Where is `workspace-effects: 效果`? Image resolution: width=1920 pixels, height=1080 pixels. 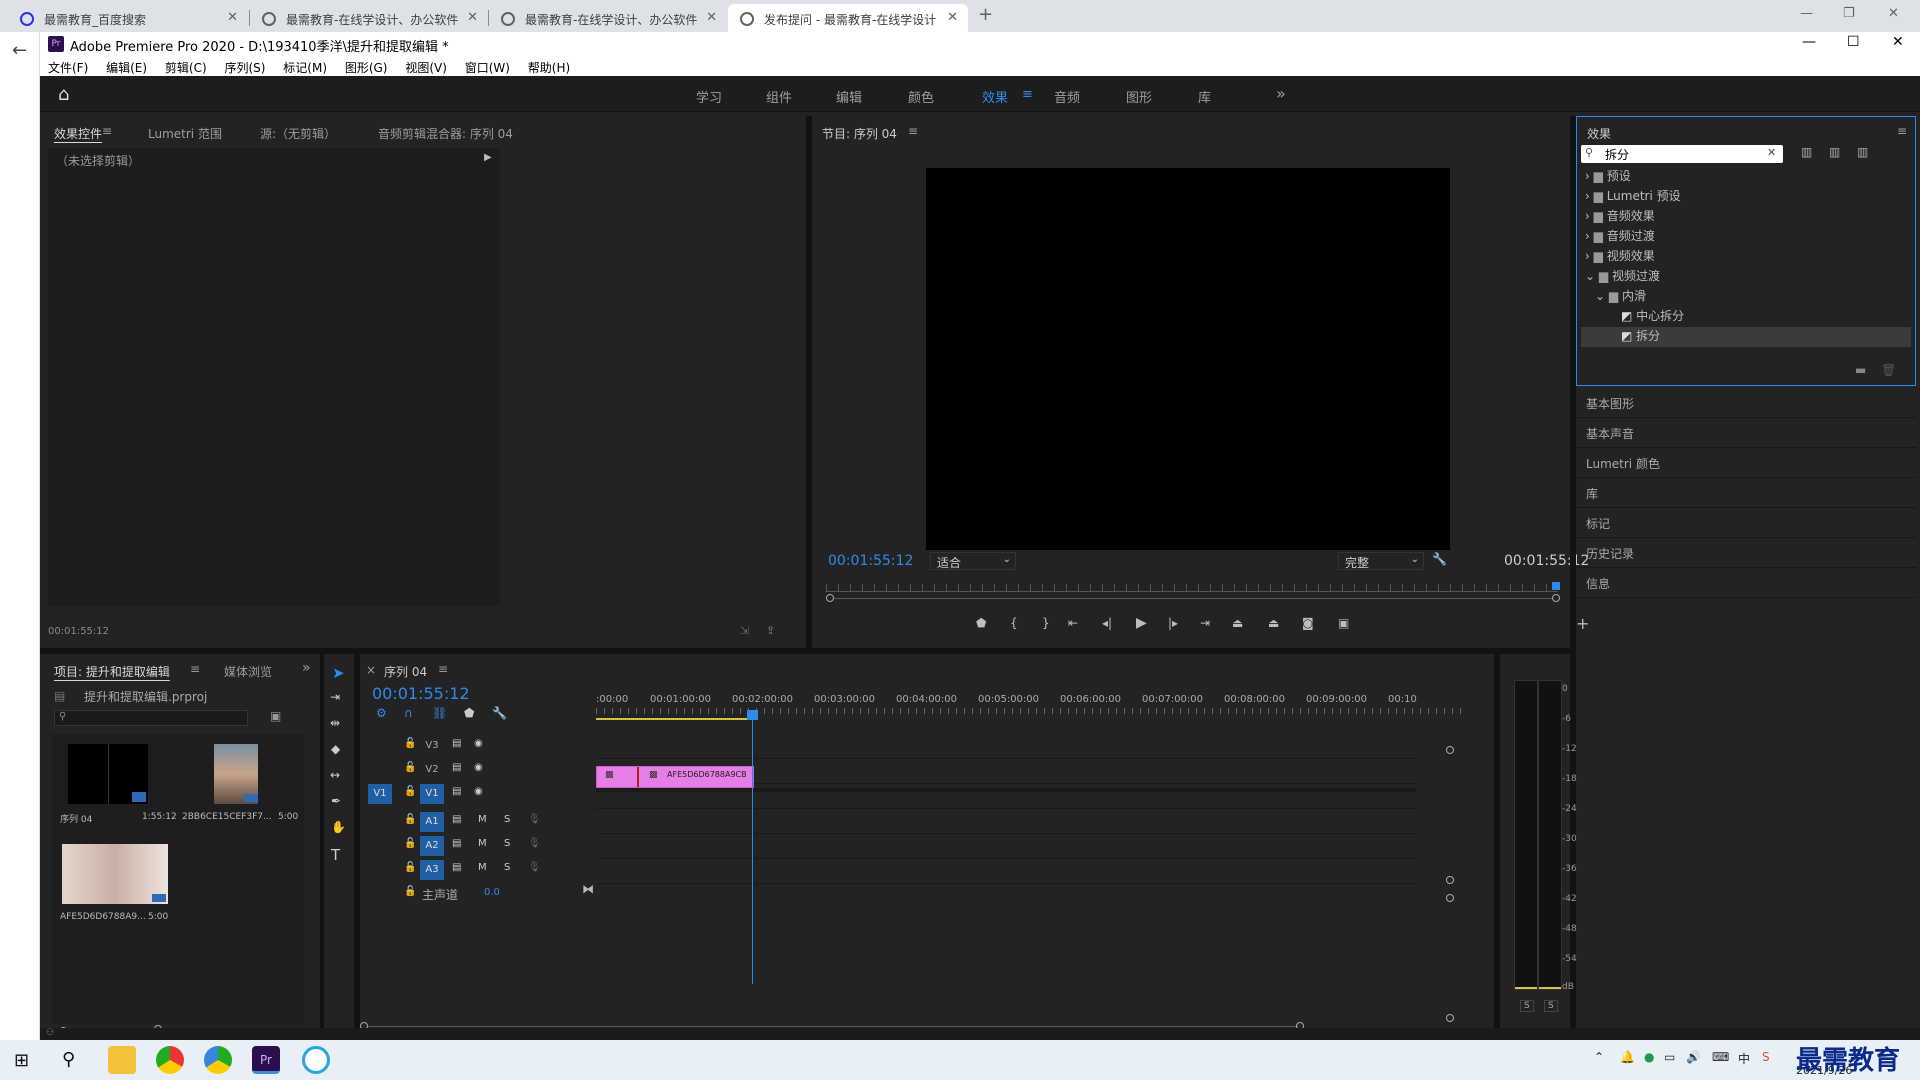 workspace-effects: 效果 is located at coordinates (995, 96).